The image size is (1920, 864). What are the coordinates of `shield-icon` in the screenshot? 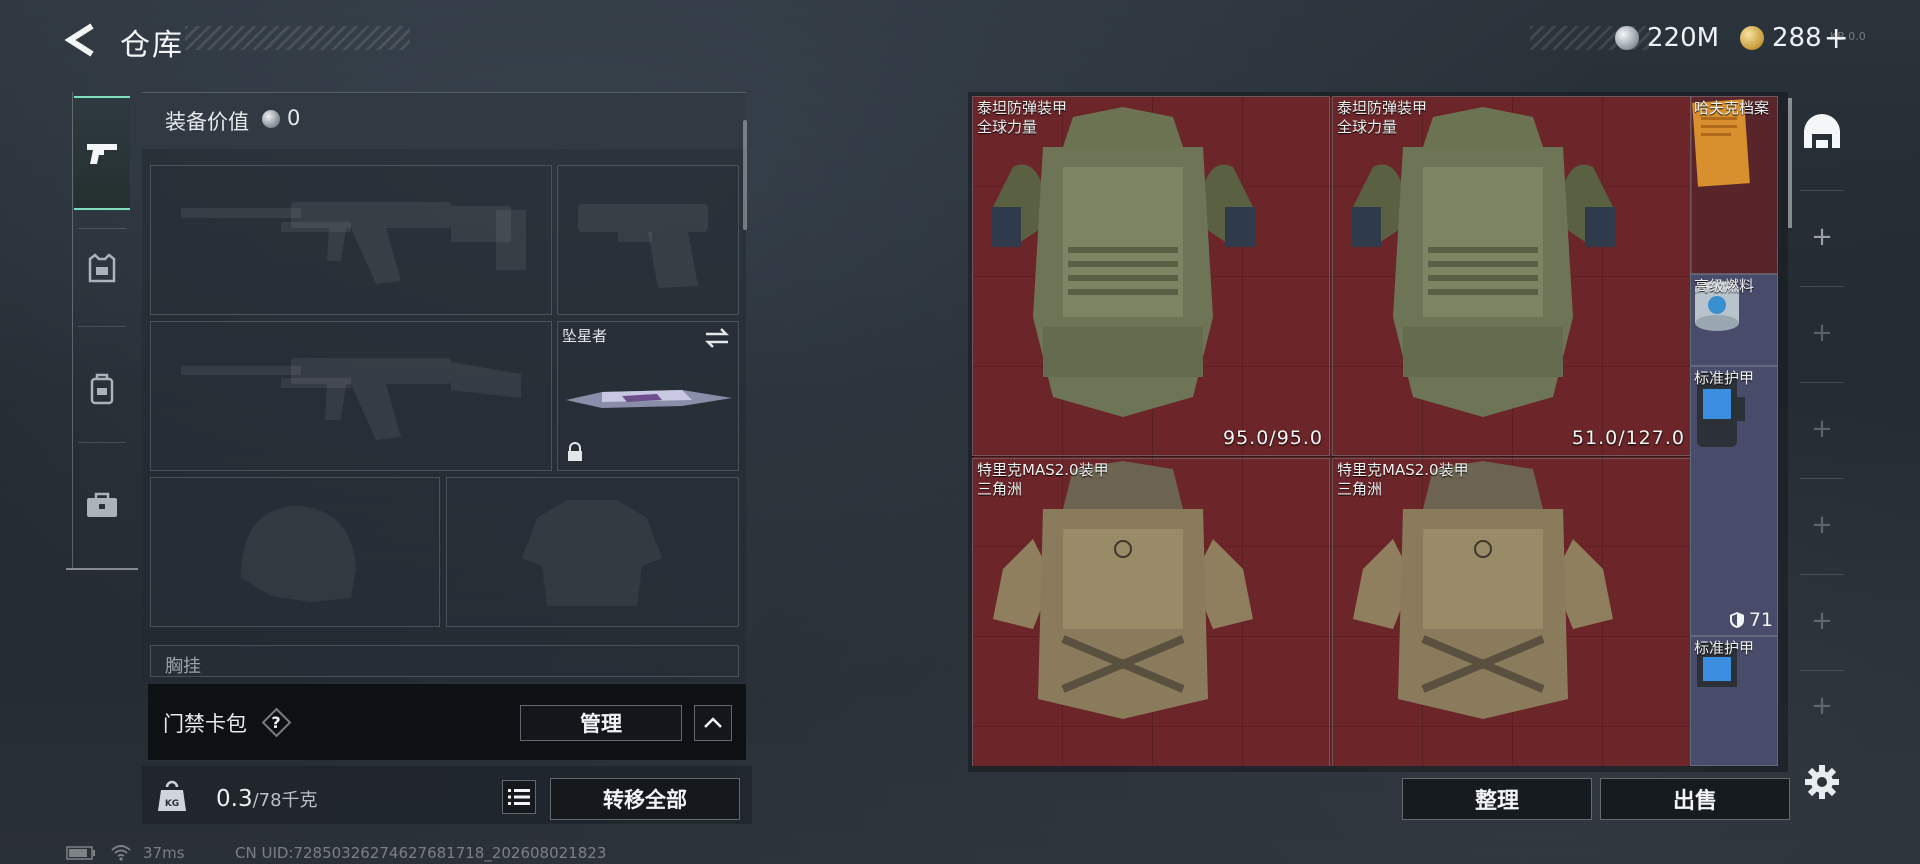 It's located at (1736, 620).